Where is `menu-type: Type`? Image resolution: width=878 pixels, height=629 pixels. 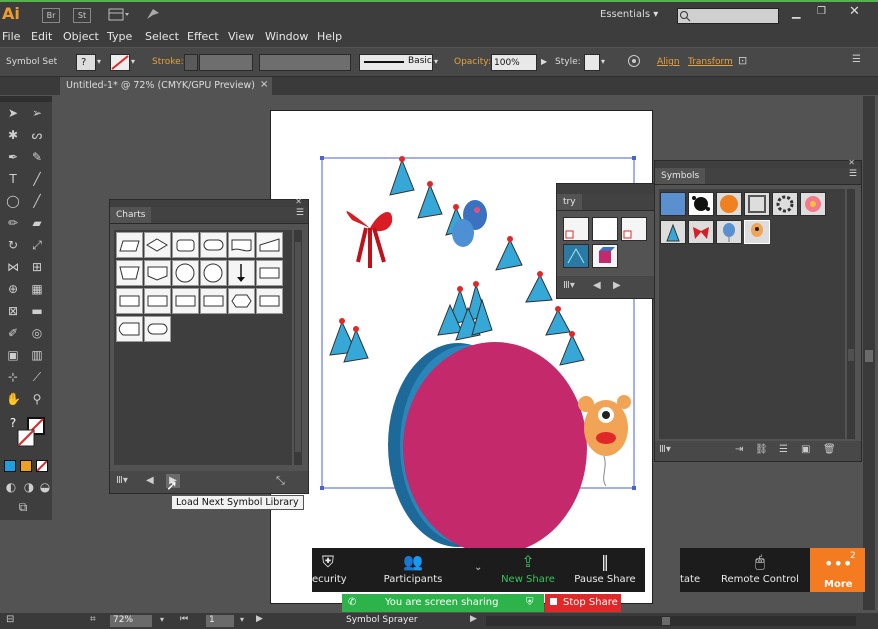 menu-type: Type is located at coordinates (119, 36).